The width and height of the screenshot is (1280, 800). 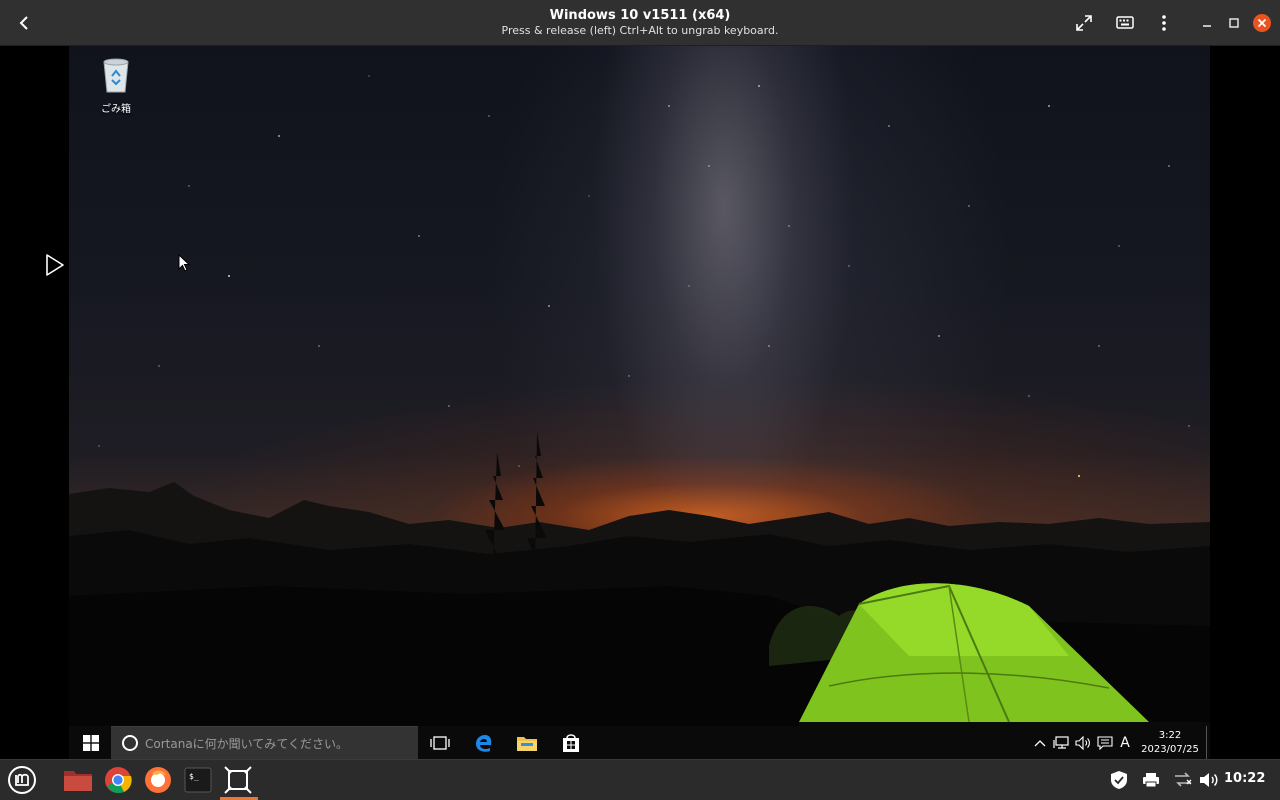 I want to click on chrome-icon, so click(x=118, y=780).